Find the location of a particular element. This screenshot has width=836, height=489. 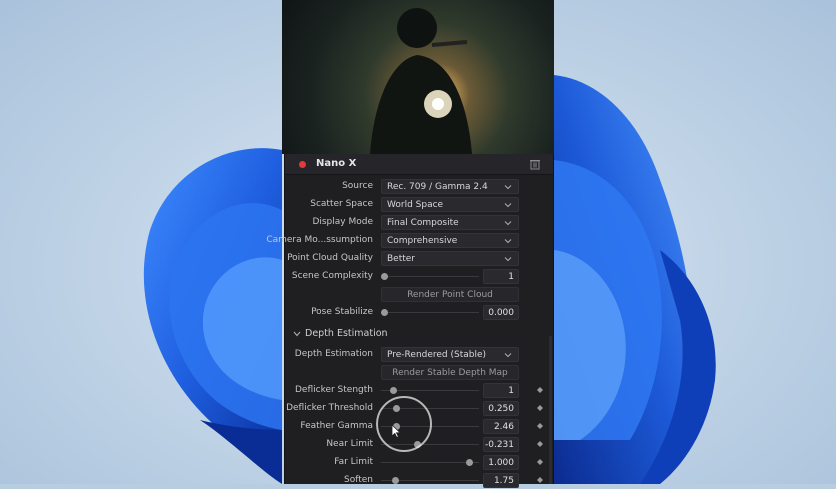

section-title: Depth Estimation is located at coordinates (346, 333).